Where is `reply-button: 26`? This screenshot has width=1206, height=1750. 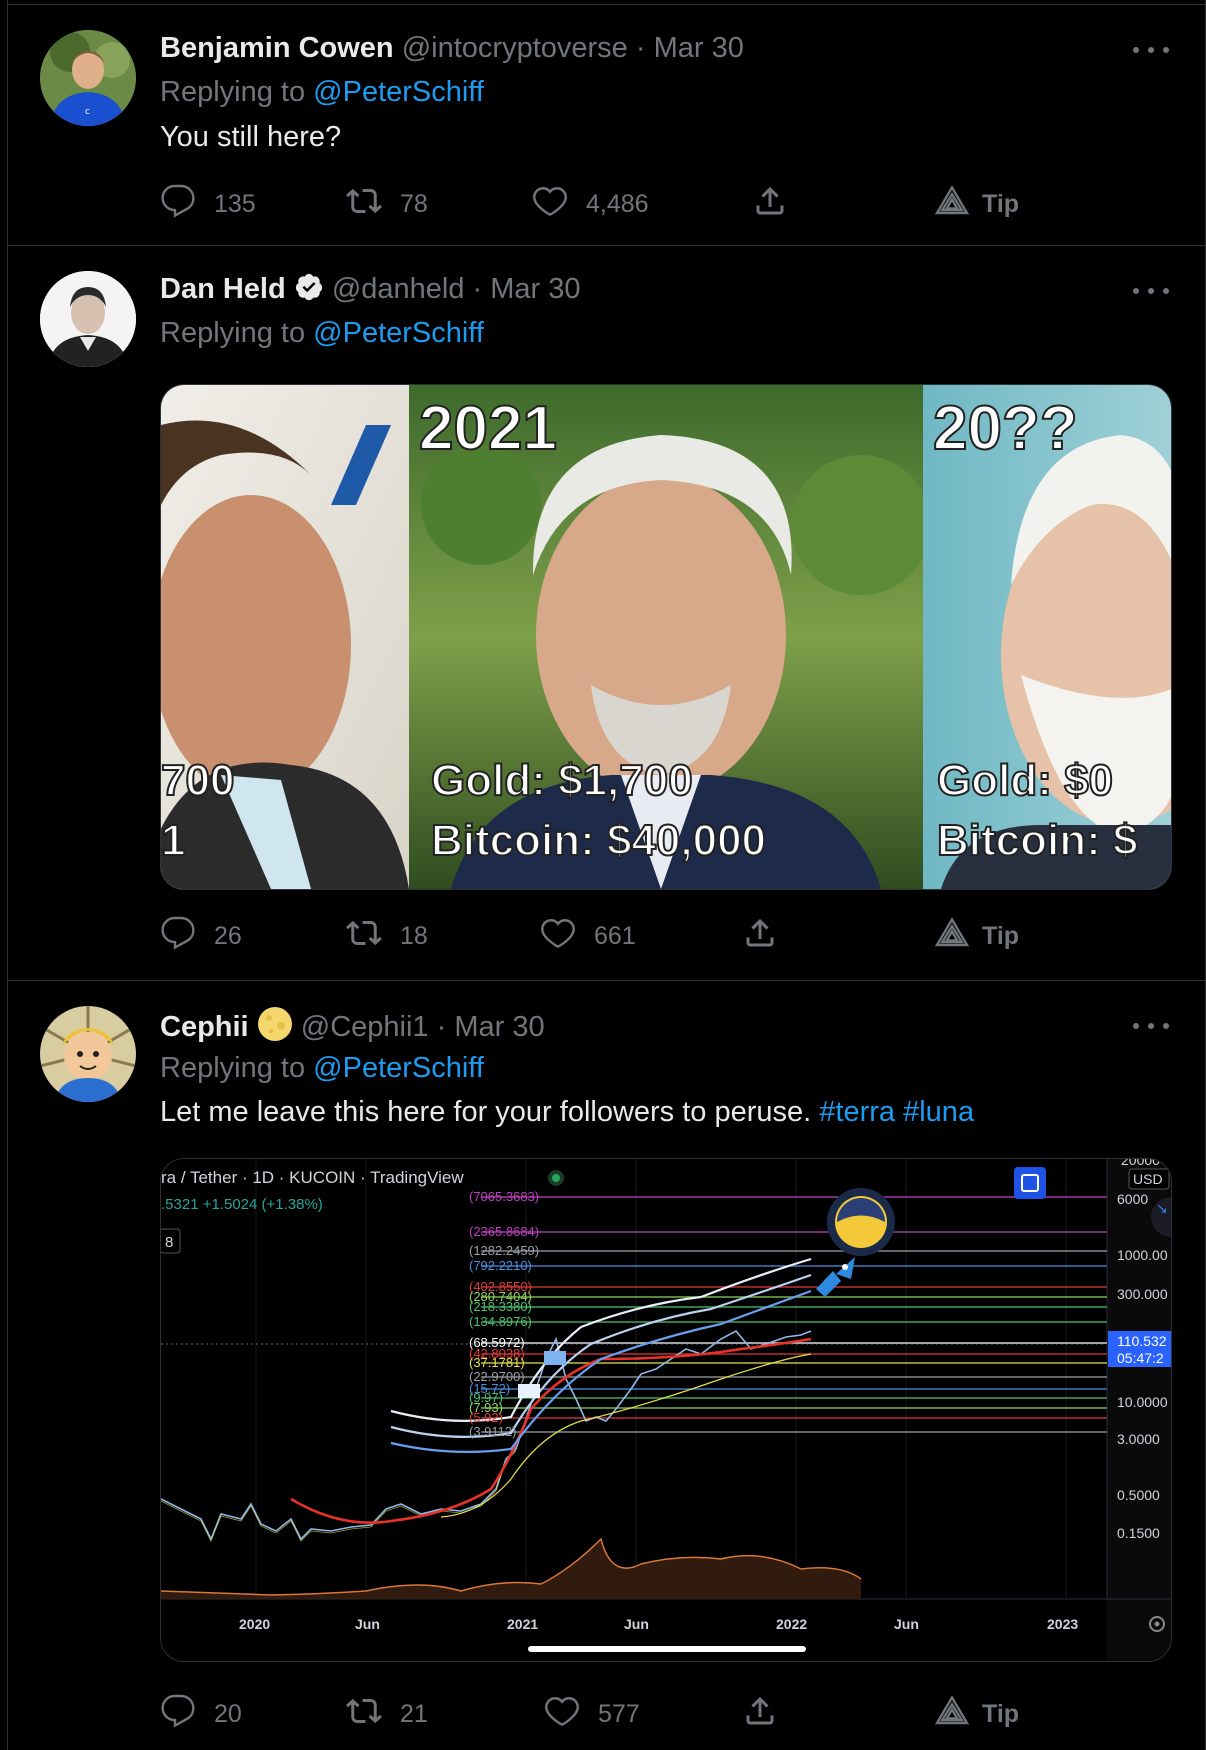 reply-button: 26 is located at coordinates (201, 936).